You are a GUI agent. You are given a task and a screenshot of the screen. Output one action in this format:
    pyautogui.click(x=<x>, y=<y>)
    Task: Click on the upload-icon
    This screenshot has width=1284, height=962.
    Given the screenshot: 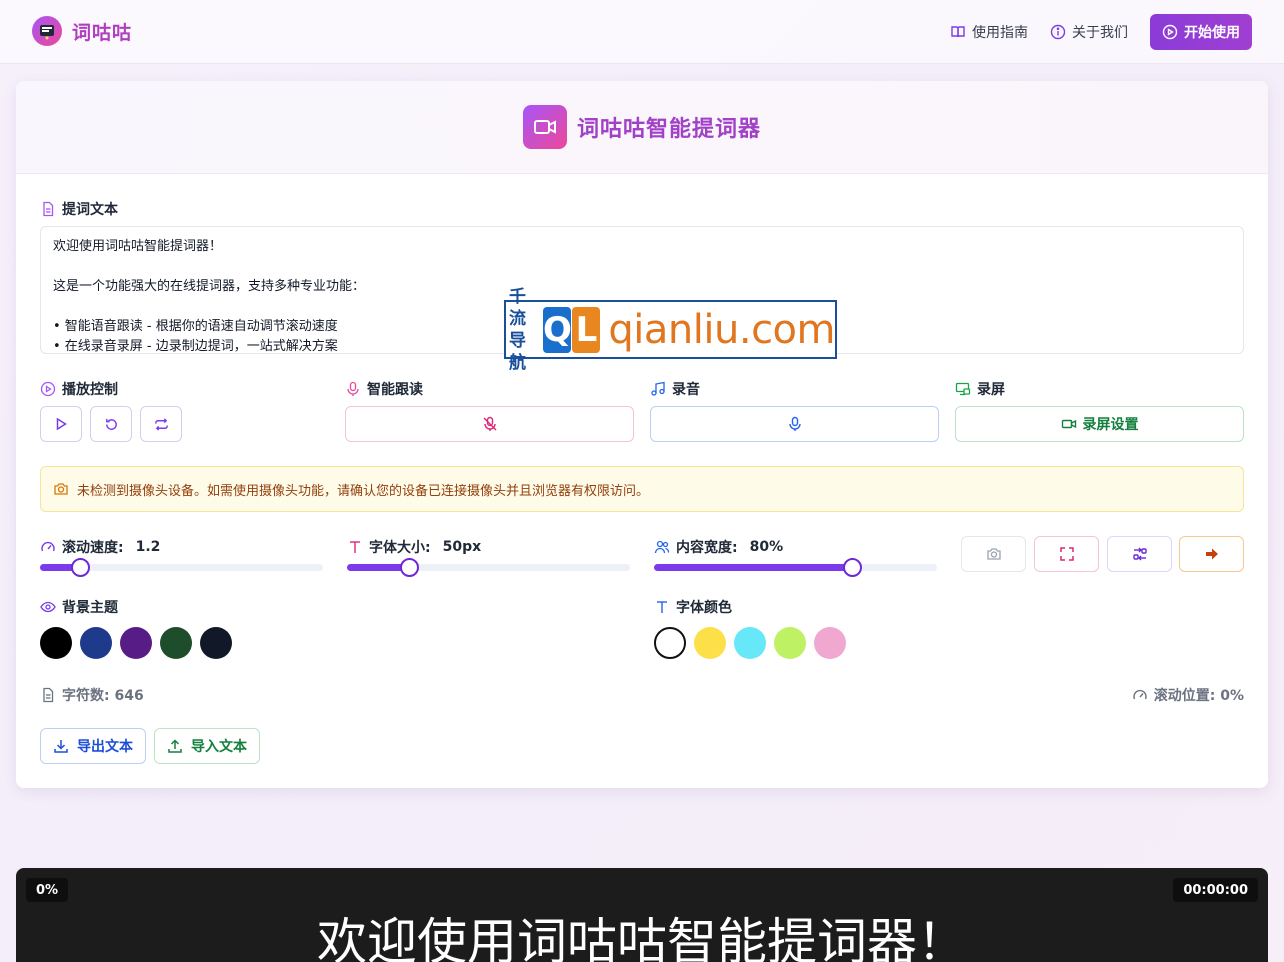 What is the action you would take?
    pyautogui.click(x=175, y=746)
    